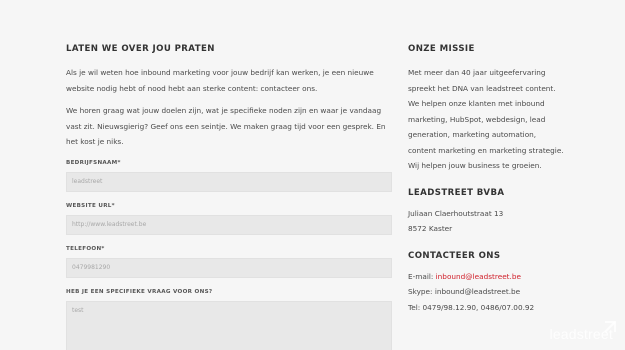 This screenshot has height=350, width=625. Describe the element at coordinates (477, 72) in the screenshot. I see `mission-line: Met meer dan 40 jaar uitgeefervaring` at that location.